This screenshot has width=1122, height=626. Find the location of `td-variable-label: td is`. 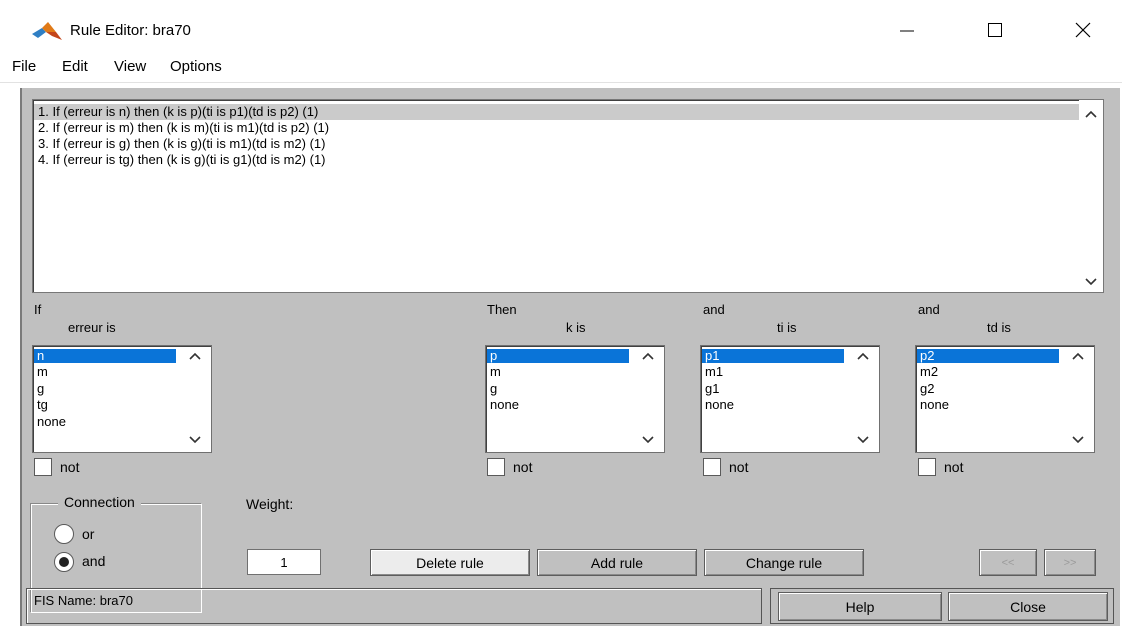

td-variable-label: td is is located at coordinates (999, 327).